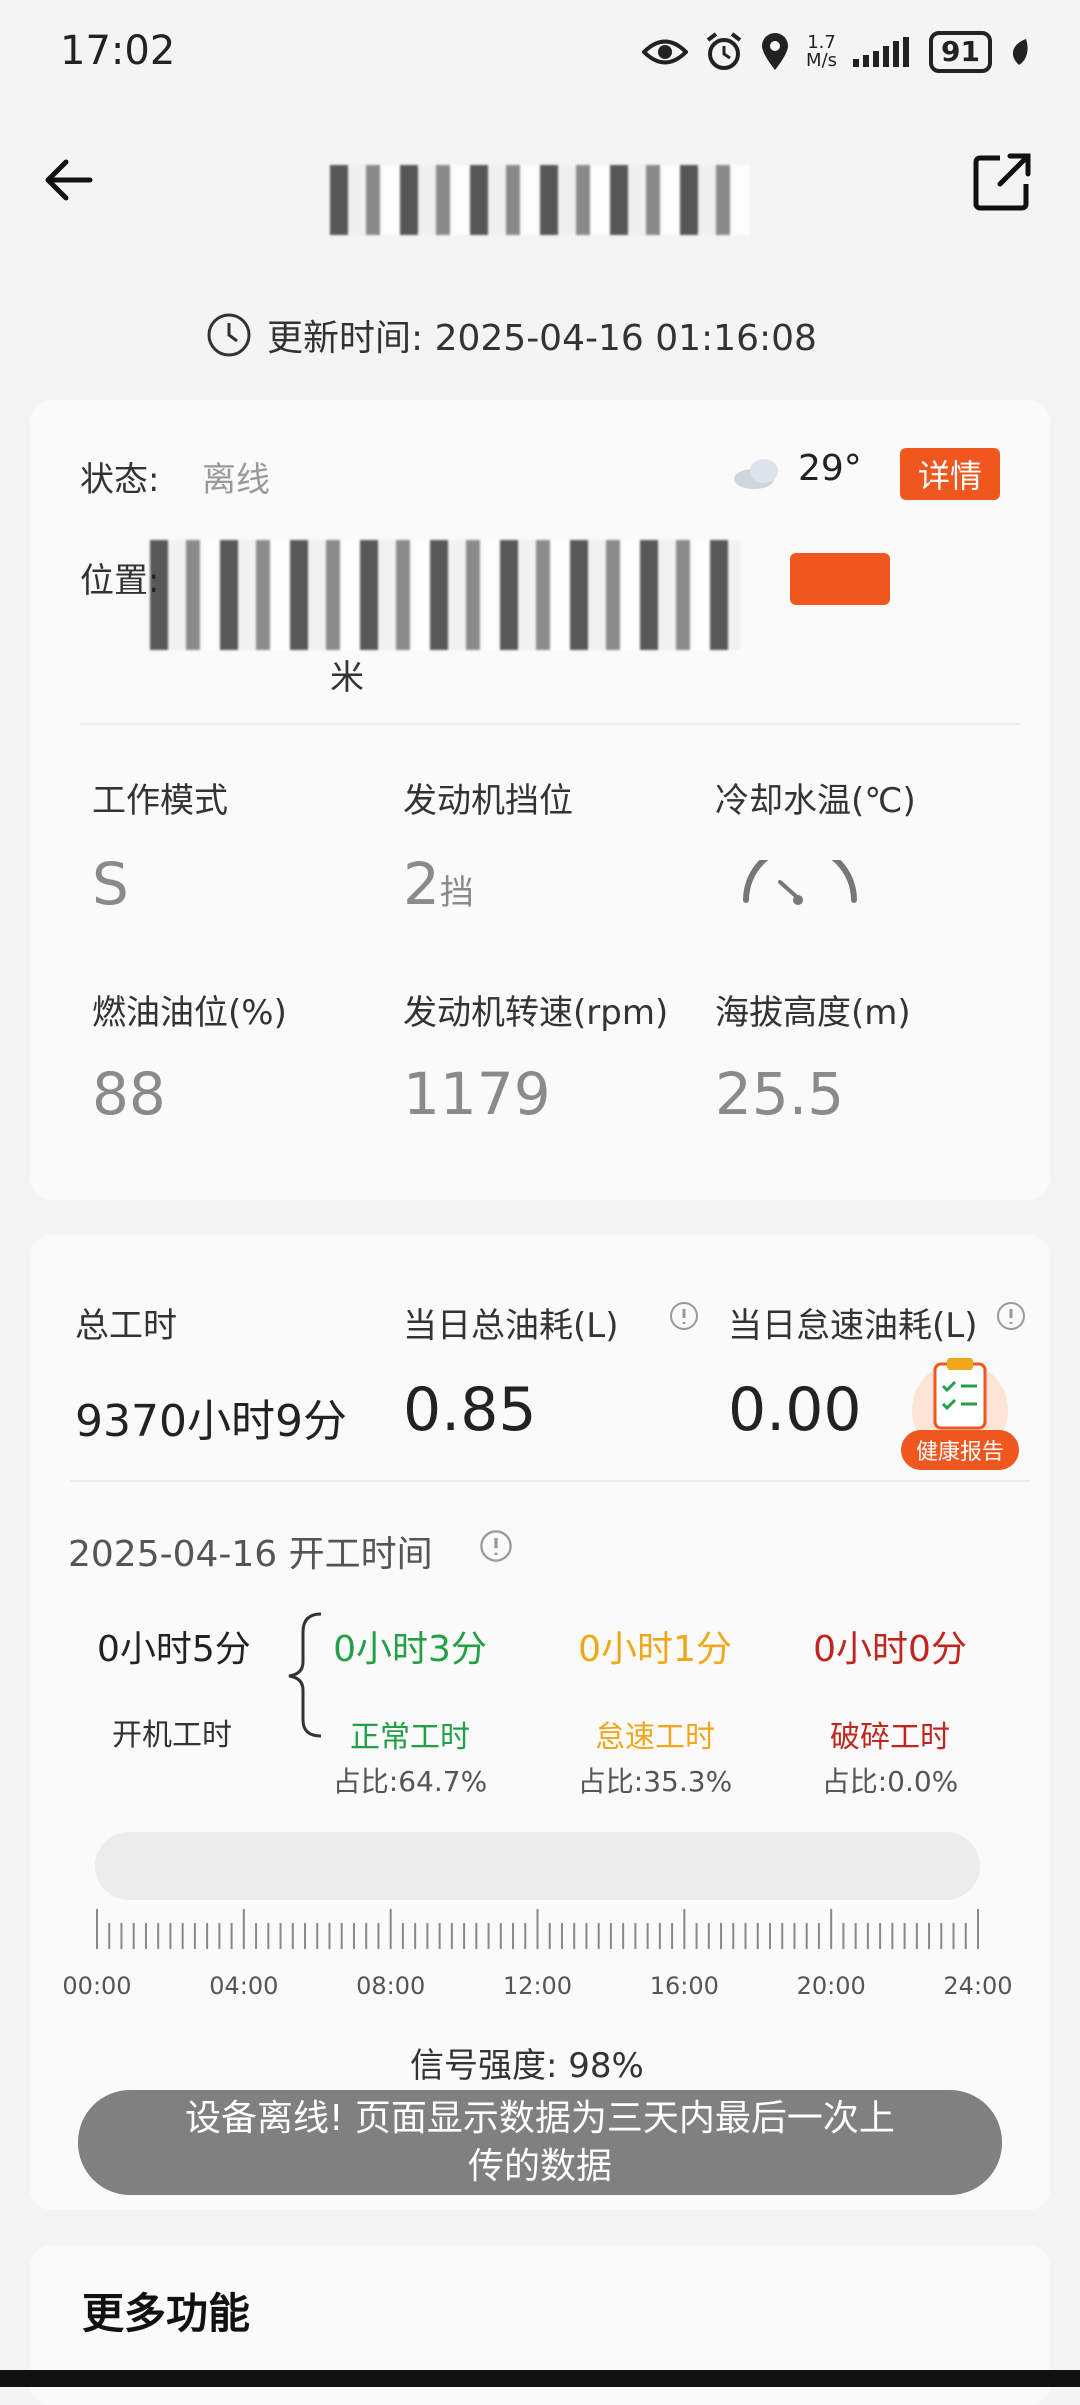 The width and height of the screenshot is (1080, 2405). Describe the element at coordinates (840, 579) in the screenshot. I see `navigate-button` at that location.